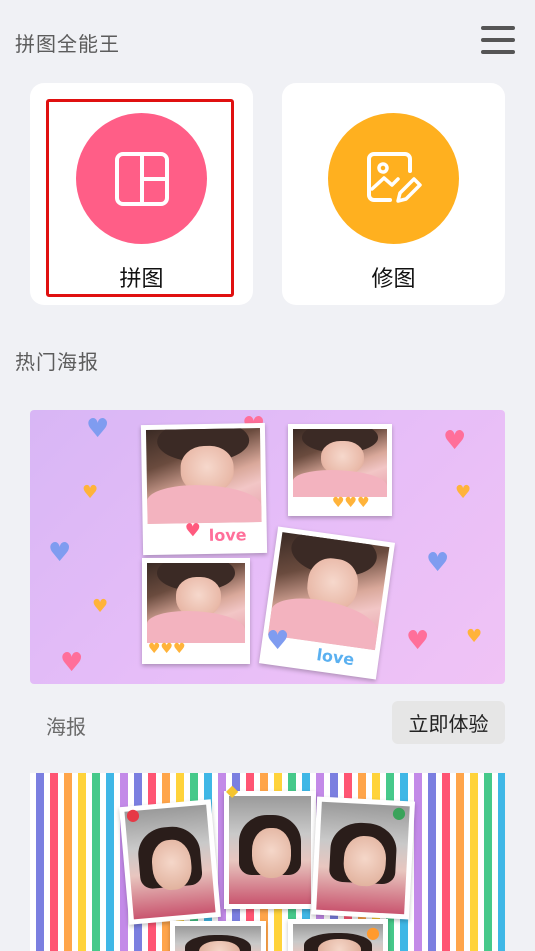  I want to click on collage-layout-icon, so click(141, 178).